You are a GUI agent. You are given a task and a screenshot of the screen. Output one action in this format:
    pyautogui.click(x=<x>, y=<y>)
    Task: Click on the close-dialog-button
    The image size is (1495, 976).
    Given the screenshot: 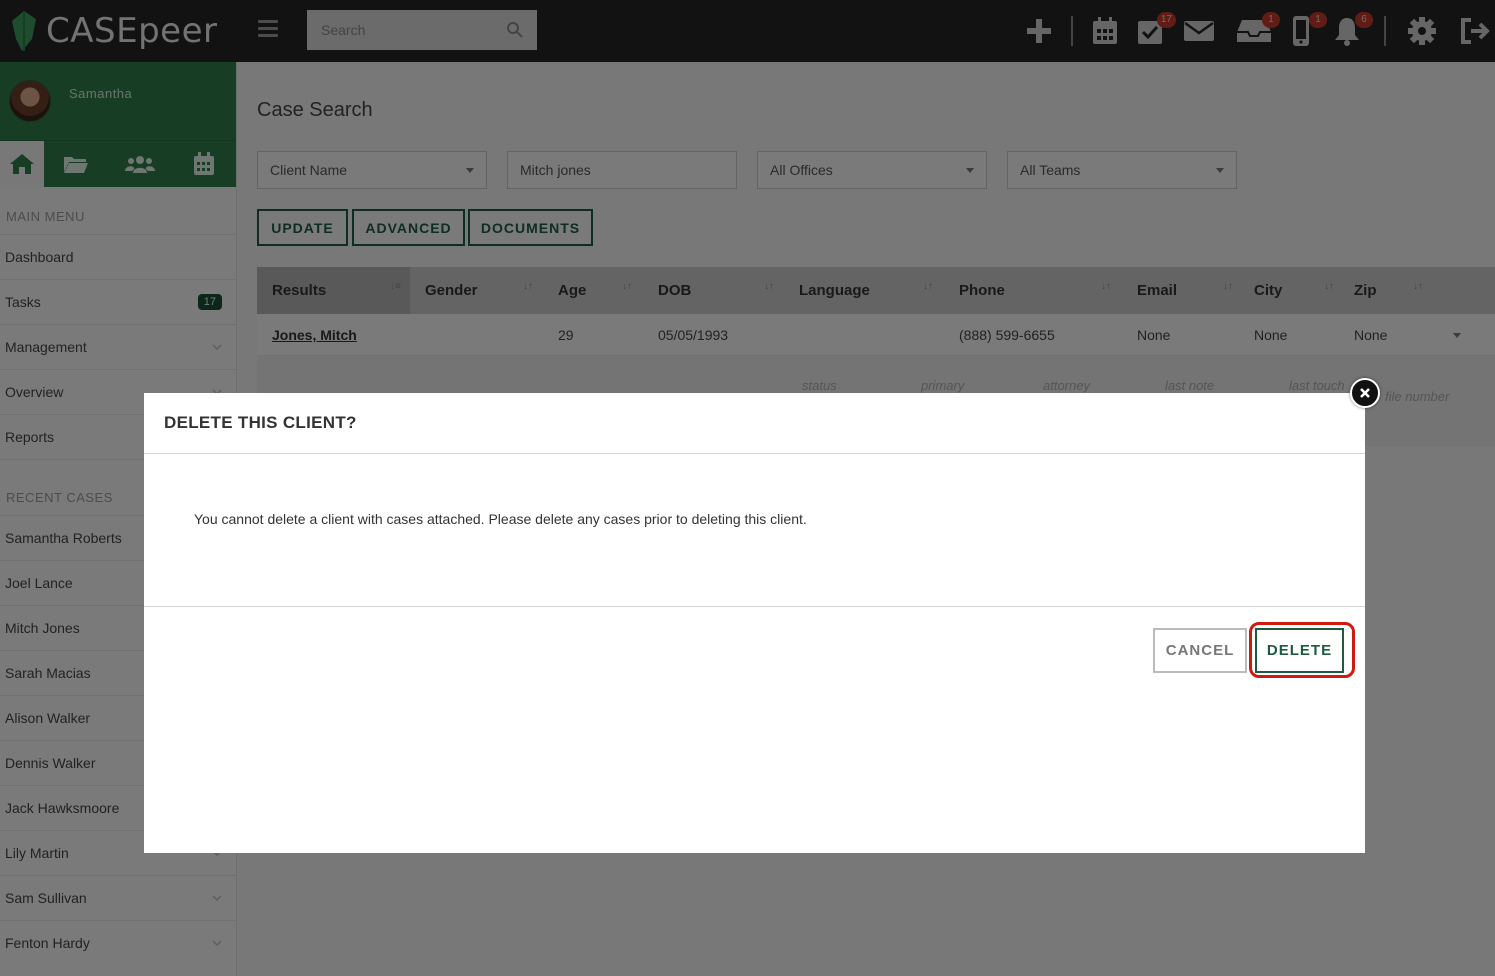 What is the action you would take?
    pyautogui.click(x=1365, y=393)
    